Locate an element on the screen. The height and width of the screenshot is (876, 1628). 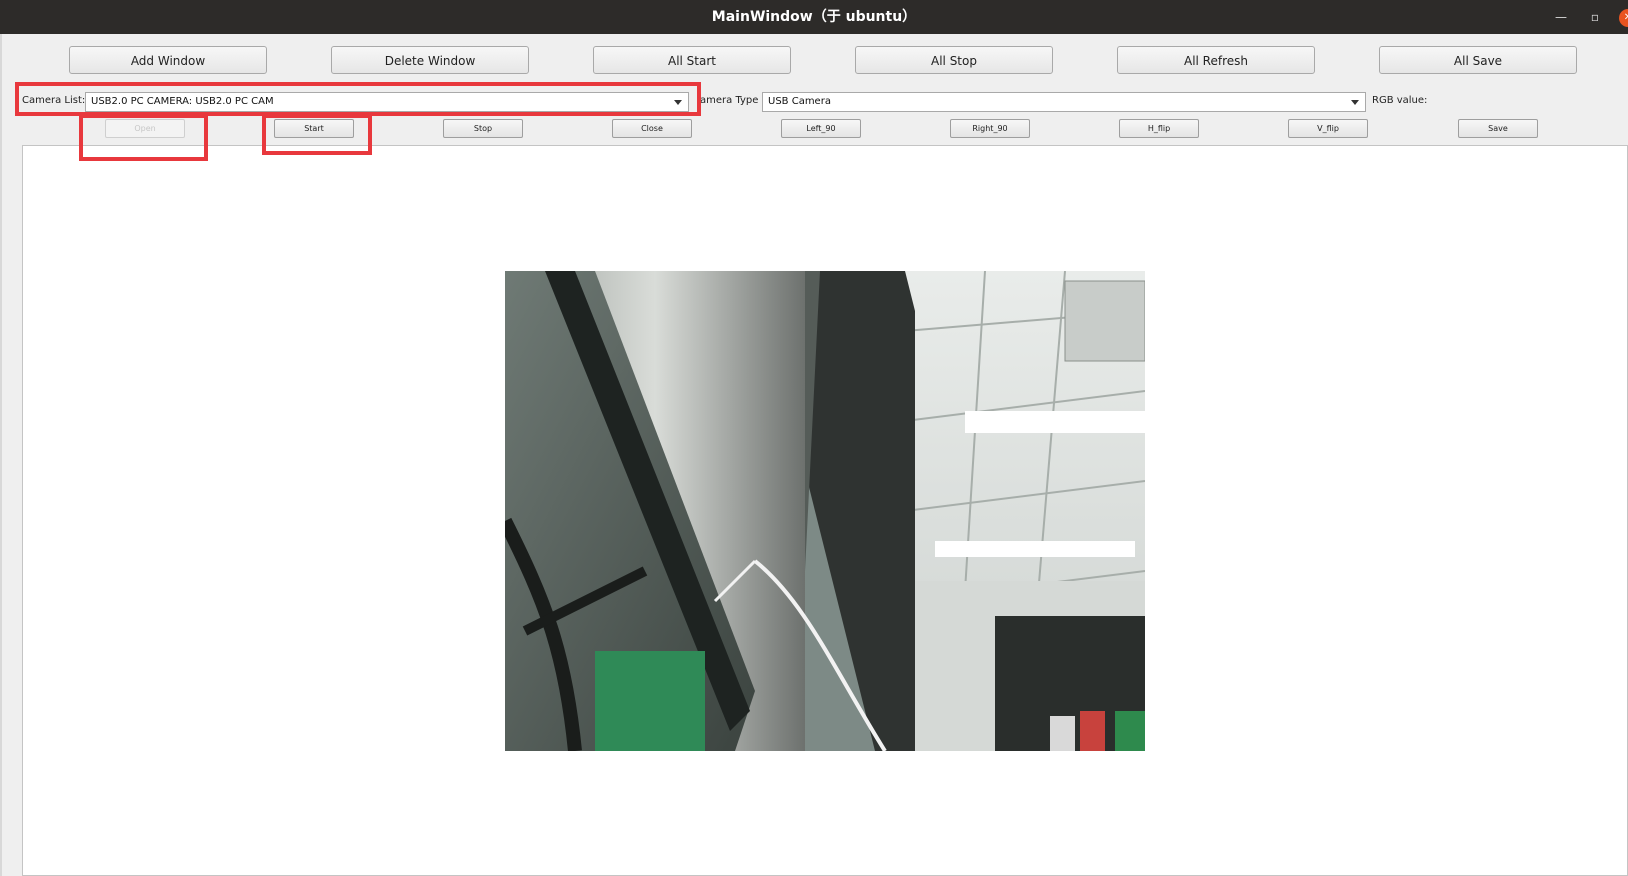
h-flip-button: H_flip is located at coordinates (1159, 128).